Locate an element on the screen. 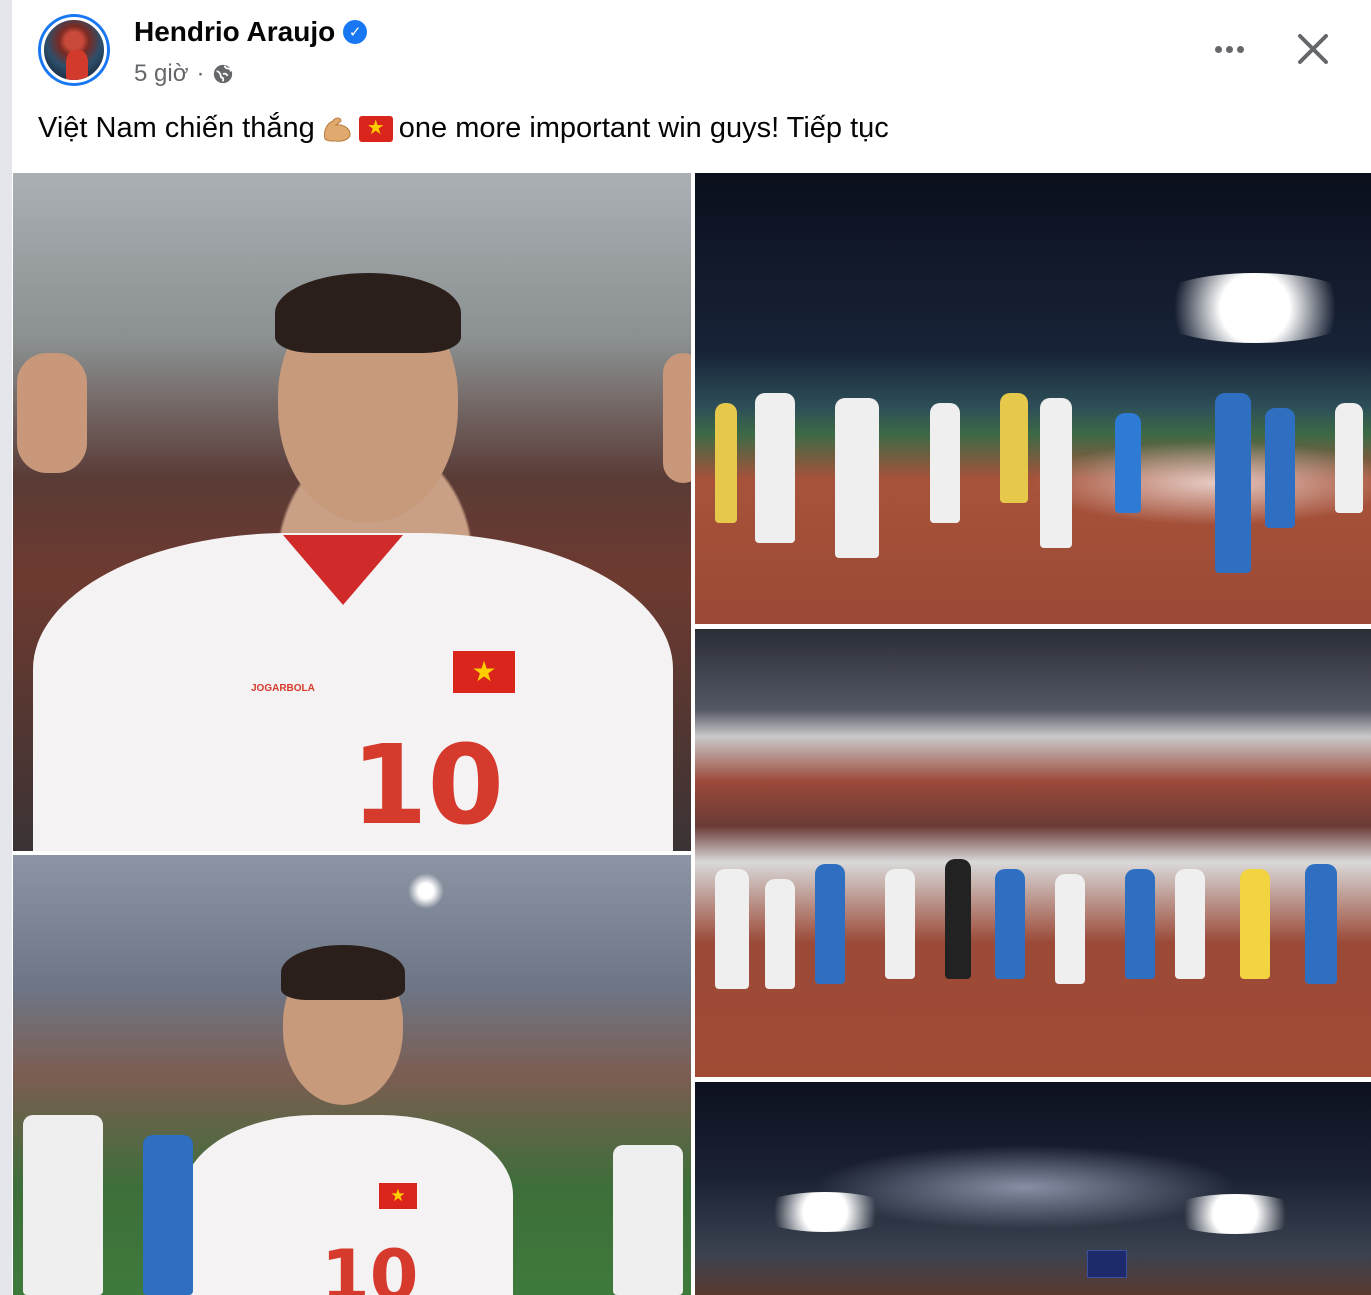 This screenshot has width=1371, height=1295. scoreboard is located at coordinates (1107, 1264).